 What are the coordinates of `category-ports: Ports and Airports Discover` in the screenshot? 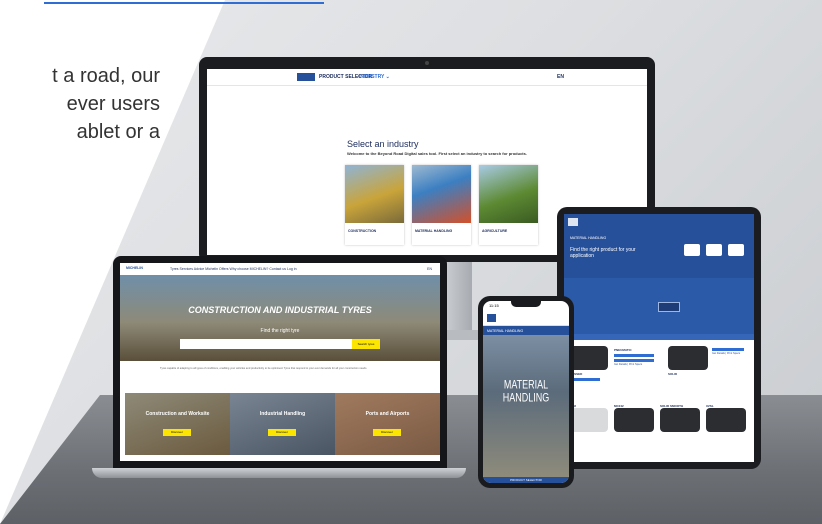 It's located at (387, 424).